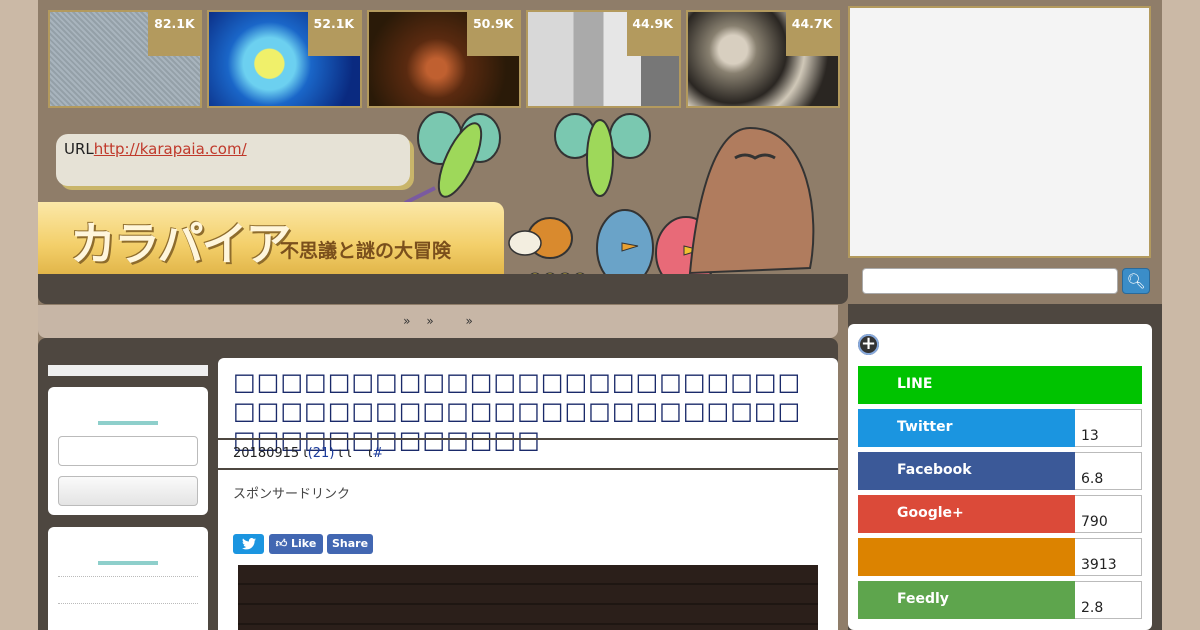 The width and height of the screenshot is (1200, 630). Describe the element at coordinates (1108, 428) in the screenshot. I see `twitter-share-count: 13` at that location.